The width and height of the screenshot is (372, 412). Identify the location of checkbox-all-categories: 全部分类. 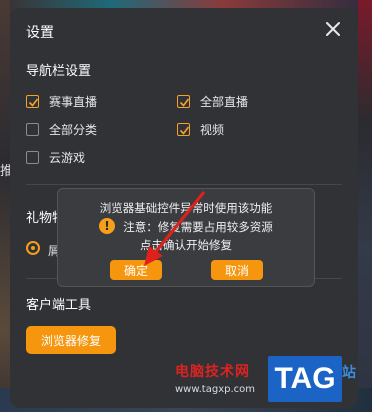
(61, 129).